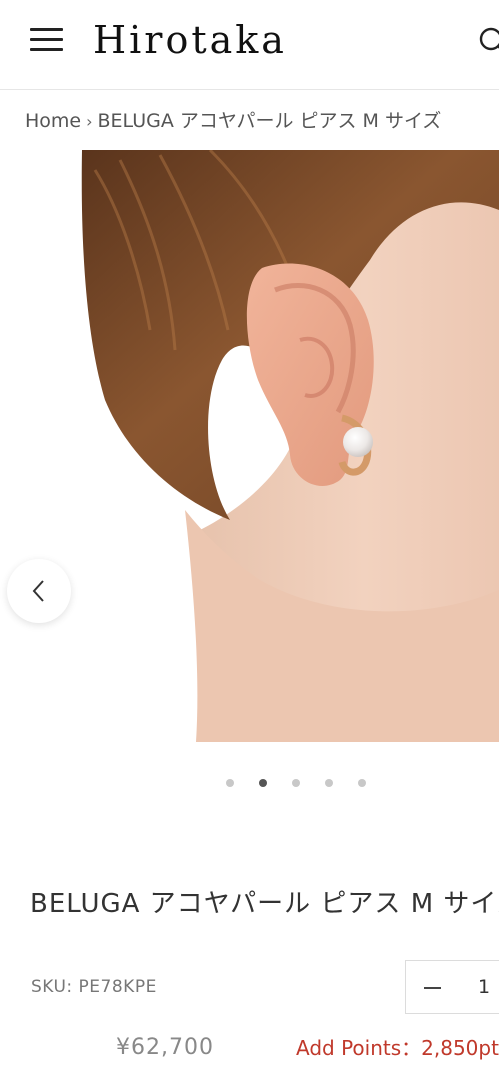 This screenshot has width=499, height=1080. Describe the element at coordinates (269, 121) in the screenshot. I see `breadcrumb-current: BELUGA アコヤパール ピアス M サイズ` at that location.